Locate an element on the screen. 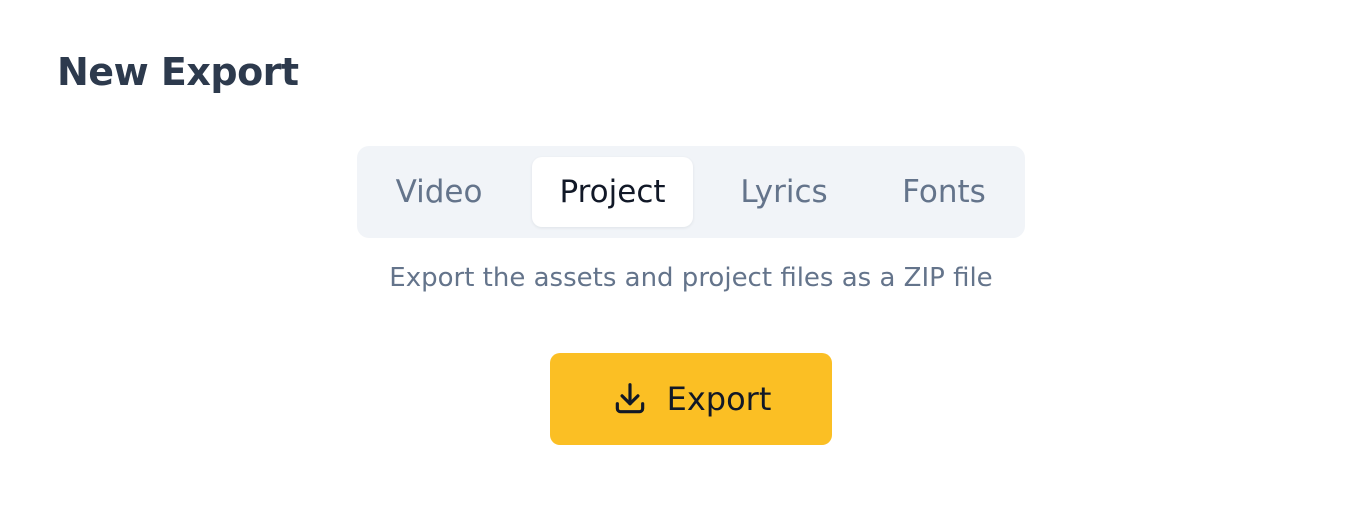 The height and width of the screenshot is (530, 1366). tab-fonts: Fonts is located at coordinates (944, 192).